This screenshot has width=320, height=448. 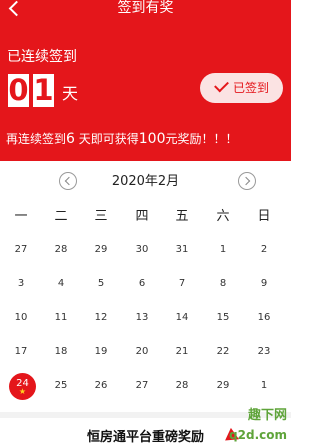 What do you see at coordinates (142, 352) in the screenshot?
I see `calendar-day: 20` at bounding box center [142, 352].